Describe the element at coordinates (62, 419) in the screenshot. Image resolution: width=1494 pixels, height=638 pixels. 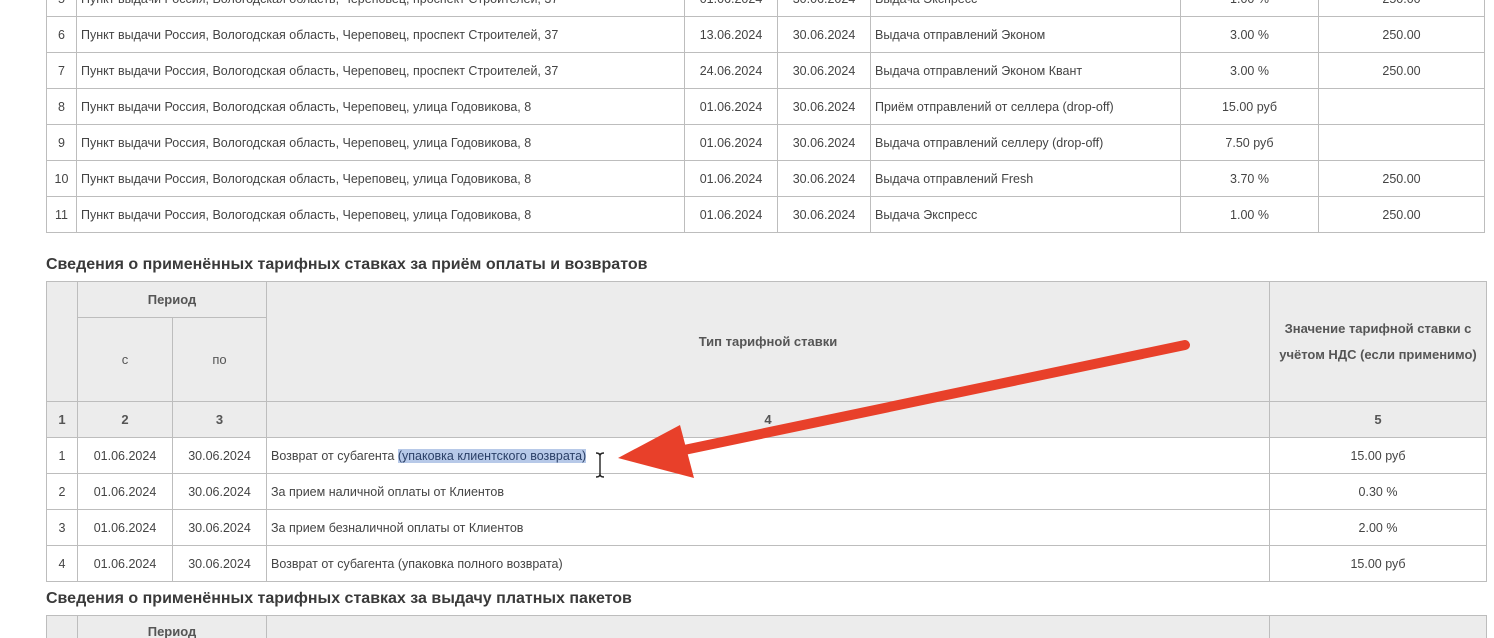
I see `col-number: 1` at that location.